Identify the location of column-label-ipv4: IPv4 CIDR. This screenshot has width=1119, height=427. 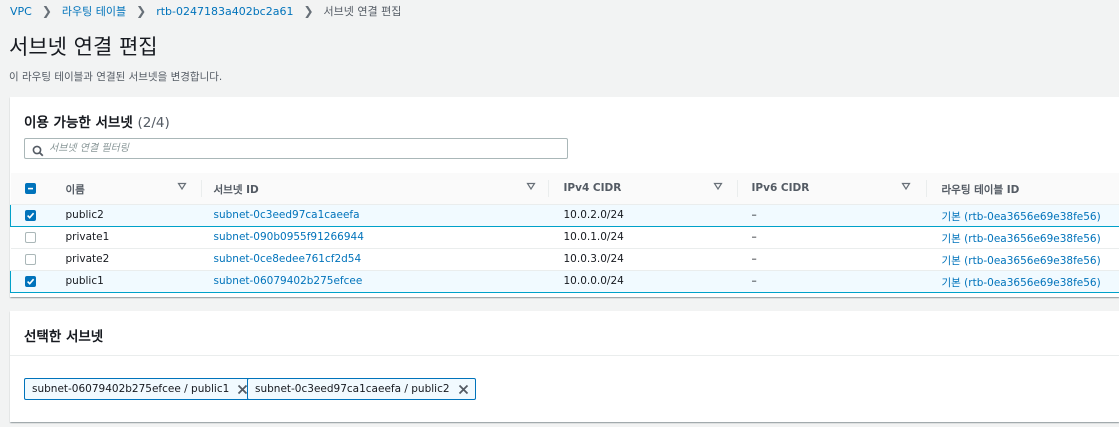
(592, 188).